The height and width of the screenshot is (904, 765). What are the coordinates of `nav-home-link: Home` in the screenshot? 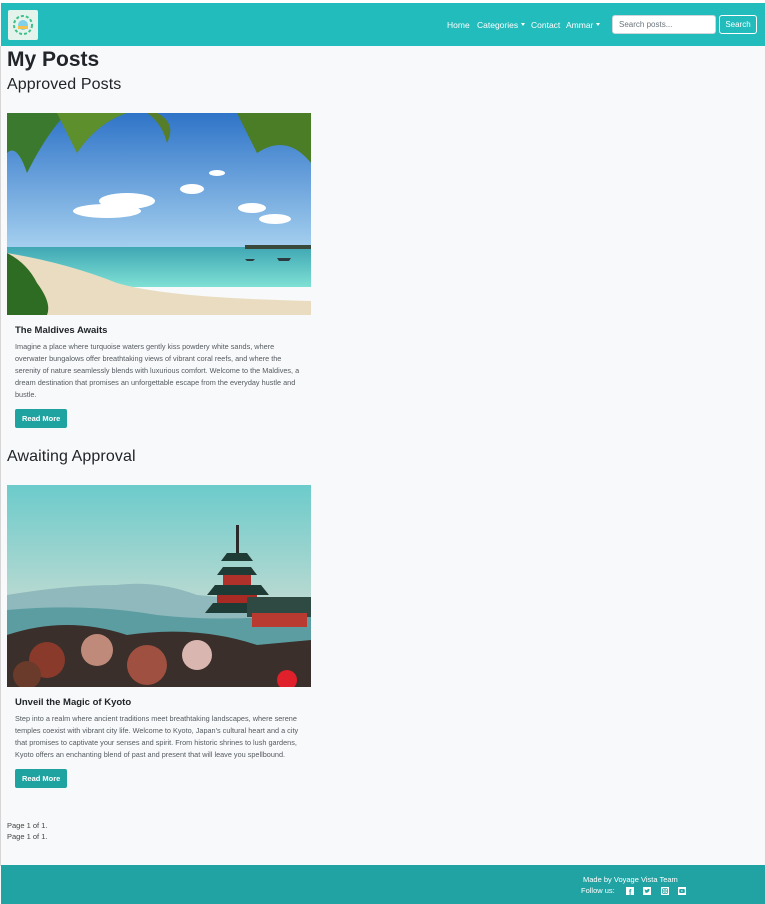 It's located at (458, 25).